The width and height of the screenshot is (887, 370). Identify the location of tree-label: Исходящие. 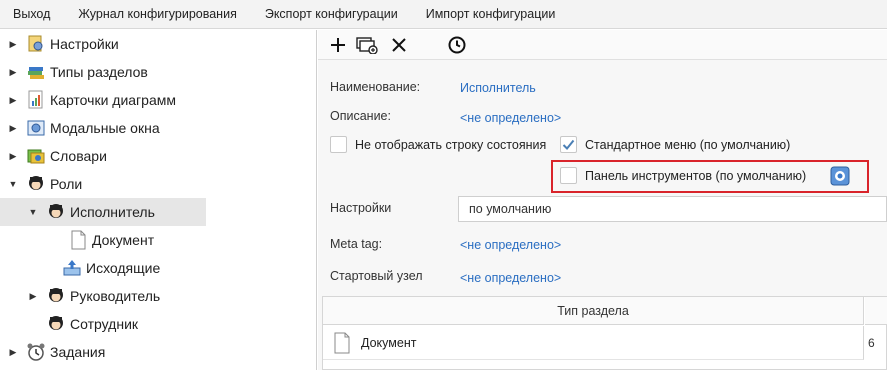
(123, 268).